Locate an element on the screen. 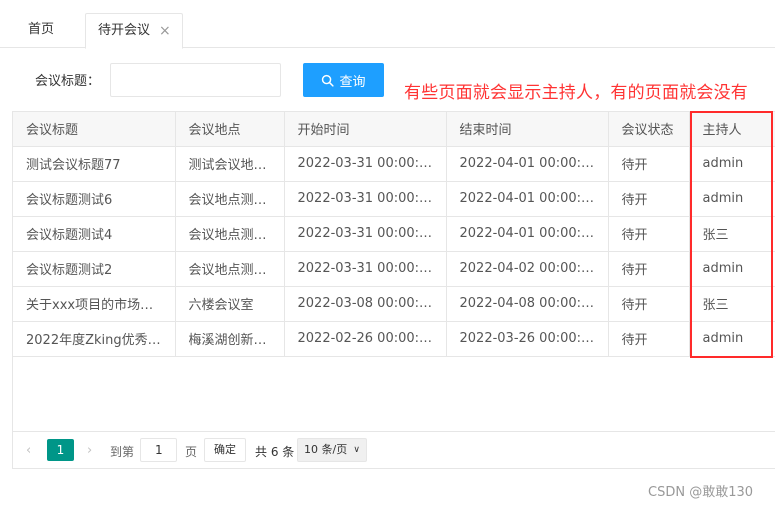 This screenshot has width=775, height=506. cell-title: 会议标题测试2 is located at coordinates (94, 269).